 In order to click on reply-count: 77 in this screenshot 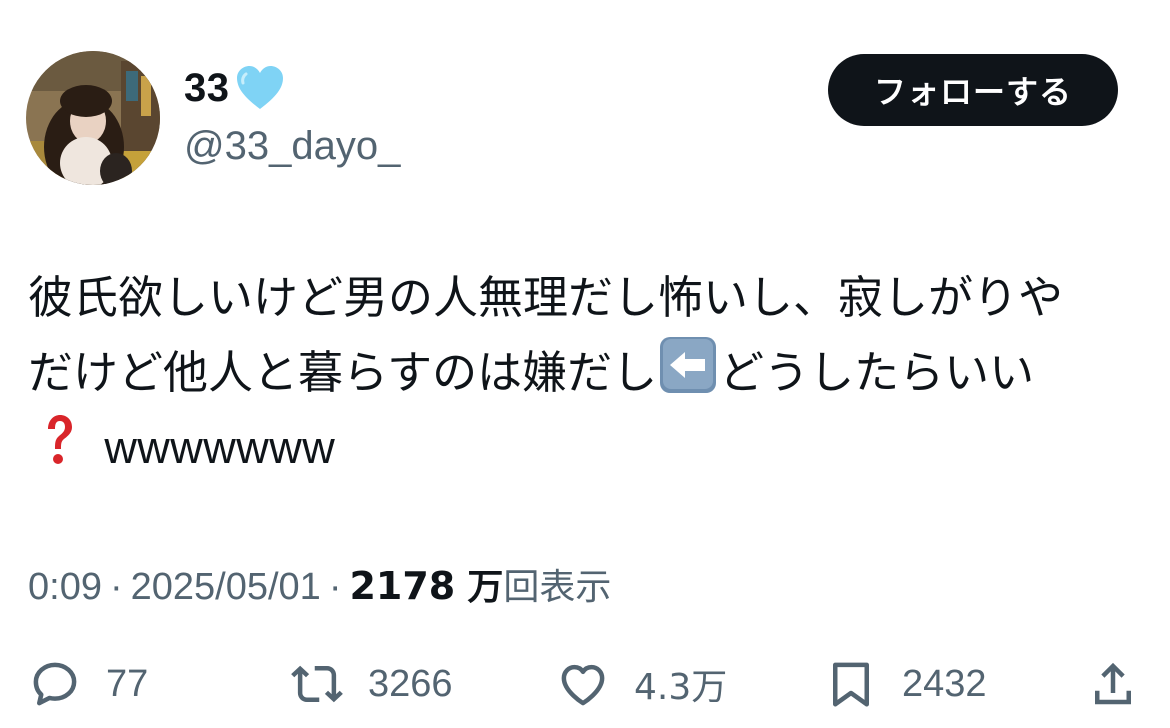, I will do `click(127, 683)`.